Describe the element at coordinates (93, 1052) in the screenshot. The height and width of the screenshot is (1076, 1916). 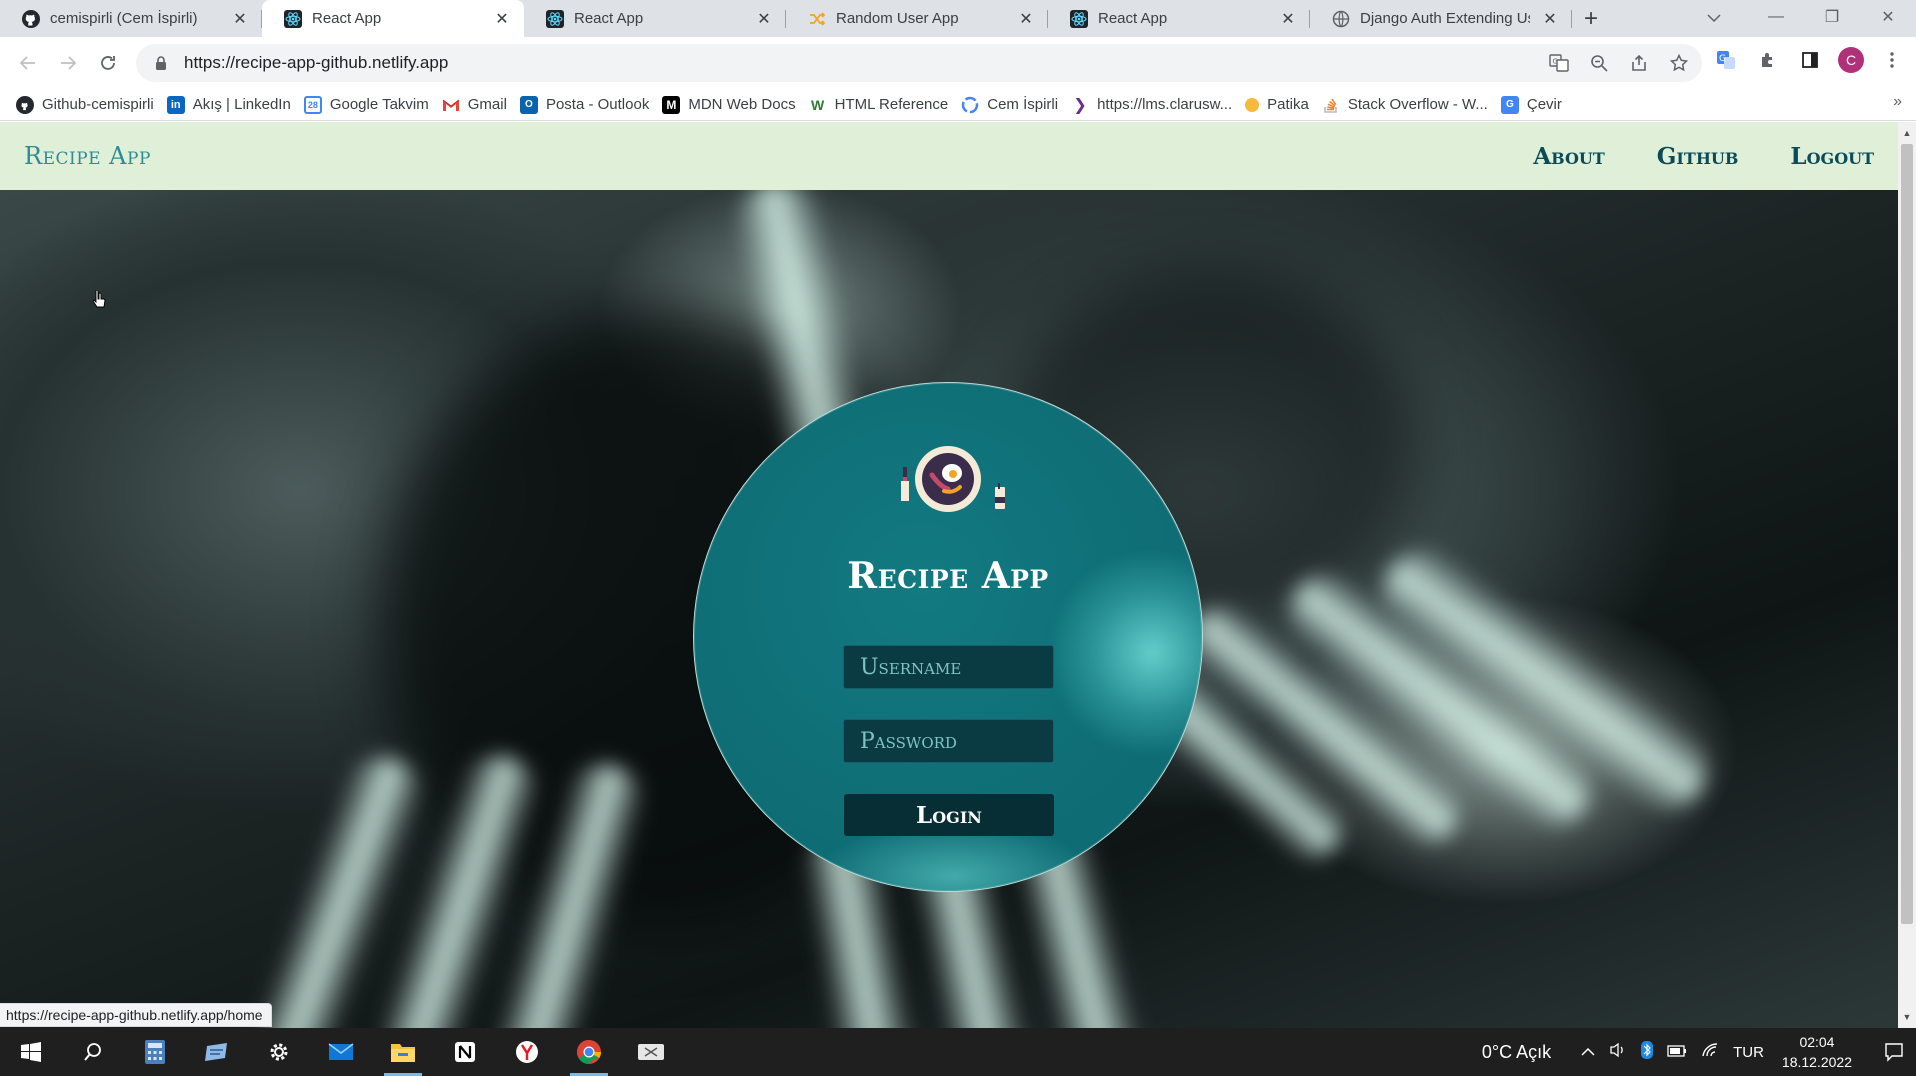
I see `search-icon` at that location.